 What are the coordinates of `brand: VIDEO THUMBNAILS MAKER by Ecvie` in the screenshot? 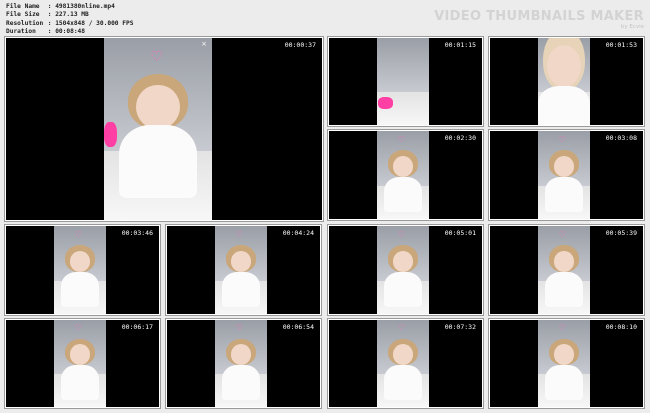 It's located at (539, 19).